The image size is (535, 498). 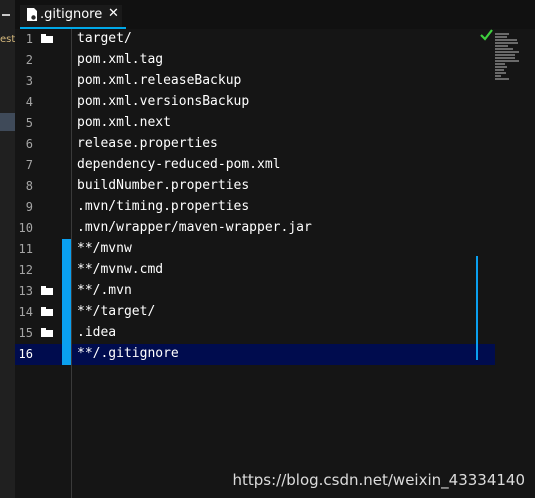 I want to click on gutter-divider, so click(x=71, y=263).